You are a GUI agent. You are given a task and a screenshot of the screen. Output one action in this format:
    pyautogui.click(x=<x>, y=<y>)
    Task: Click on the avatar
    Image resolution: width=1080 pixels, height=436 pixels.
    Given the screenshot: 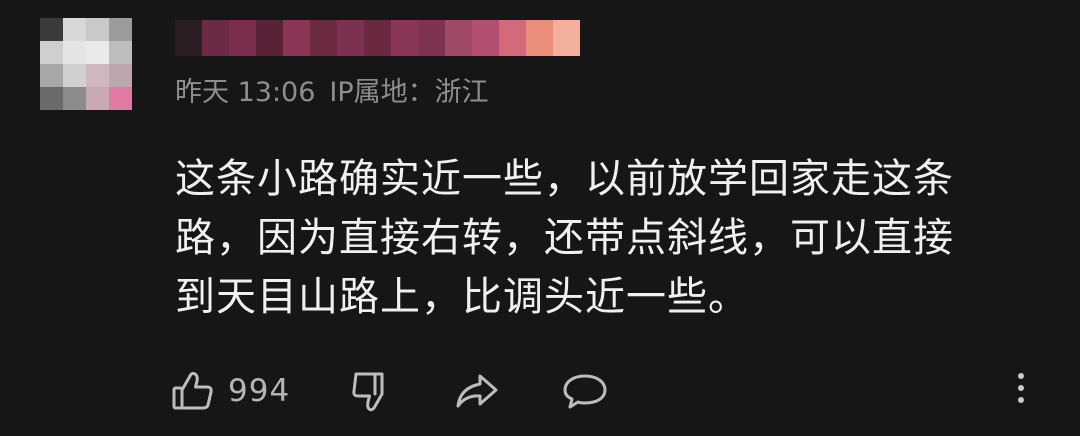 What is the action you would take?
    pyautogui.click(x=86, y=64)
    